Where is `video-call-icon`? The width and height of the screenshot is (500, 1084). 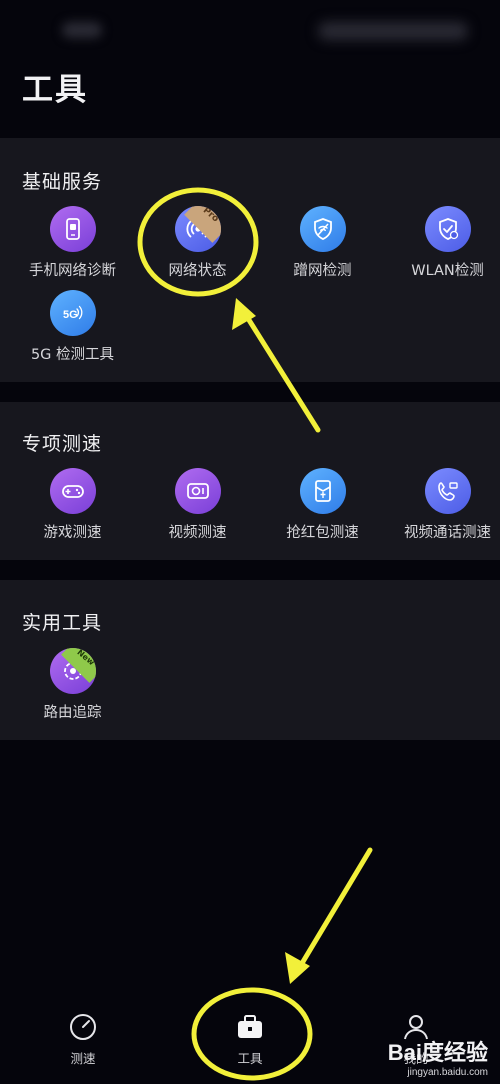
video-call-icon is located at coordinates (447, 491).